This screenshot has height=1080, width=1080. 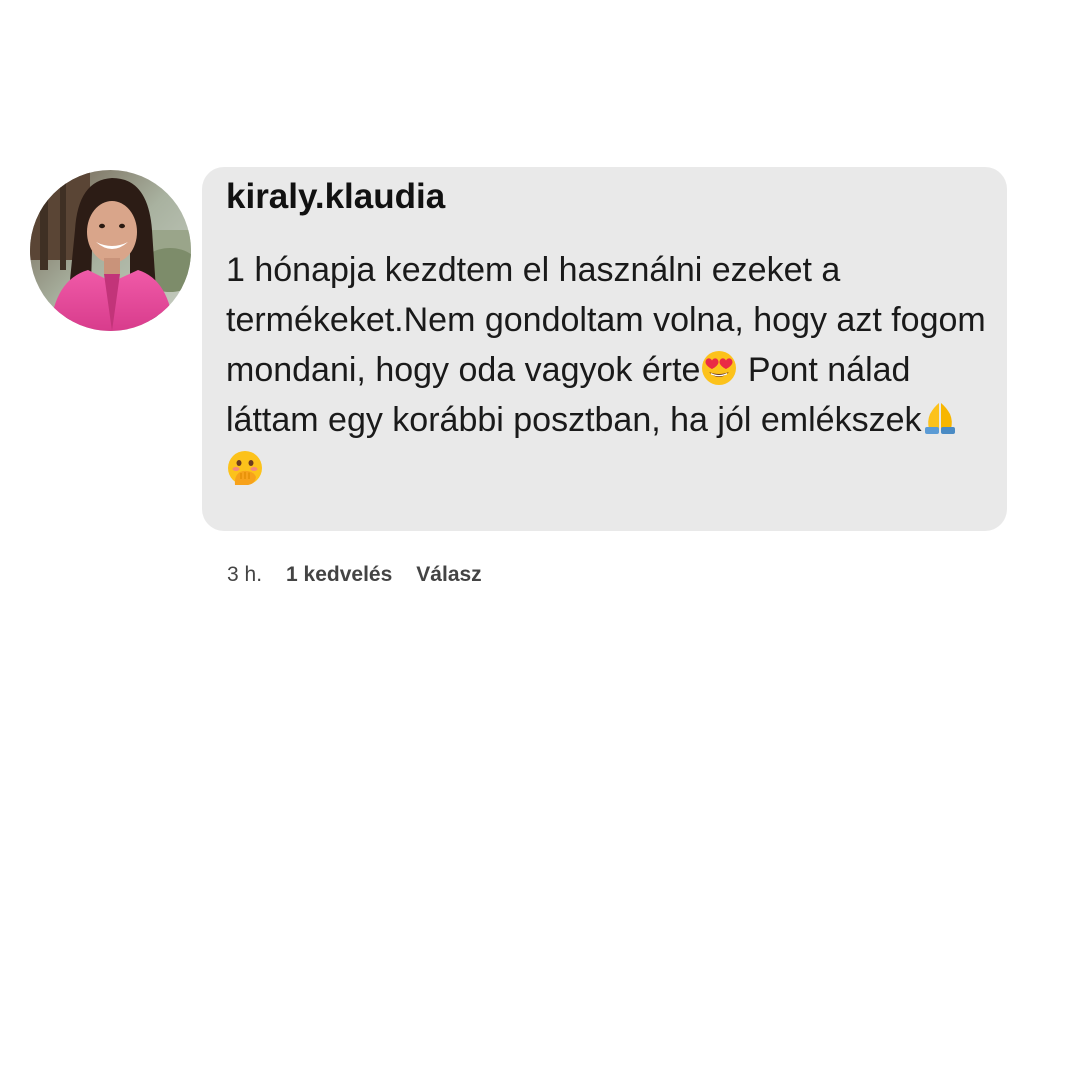 What do you see at coordinates (719, 368) in the screenshot?
I see `heart-eyes-emoji` at bounding box center [719, 368].